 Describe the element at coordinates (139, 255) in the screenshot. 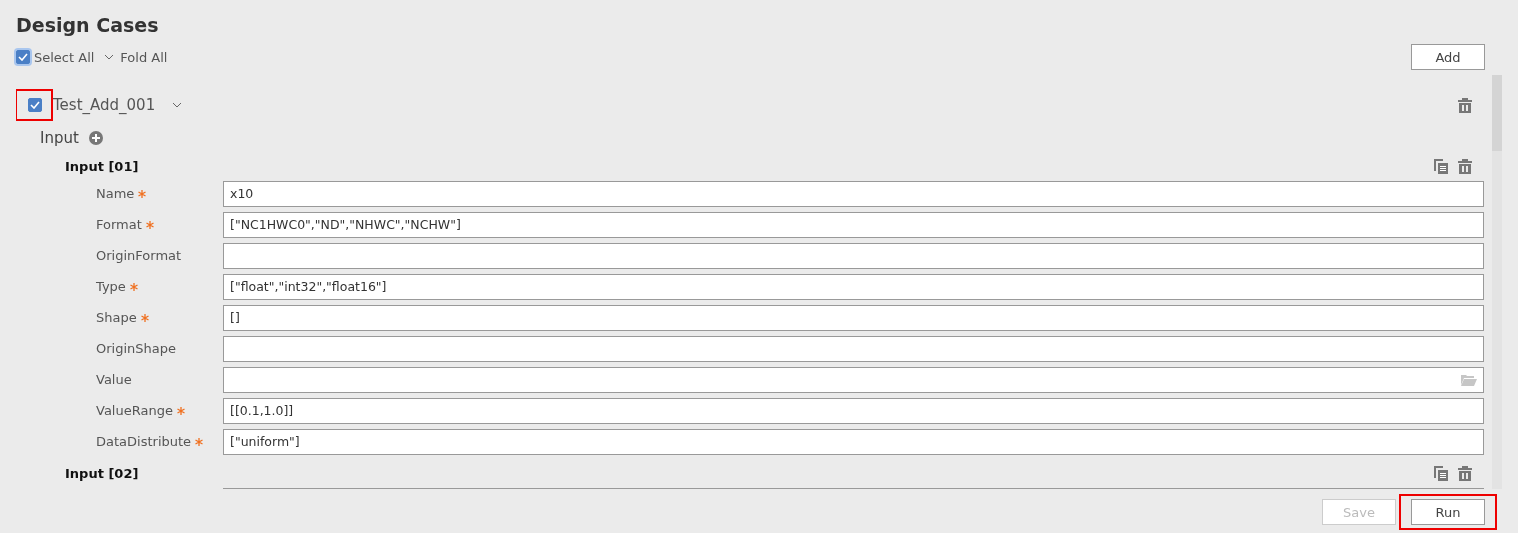

I see `field-label: OriginFormat` at that location.